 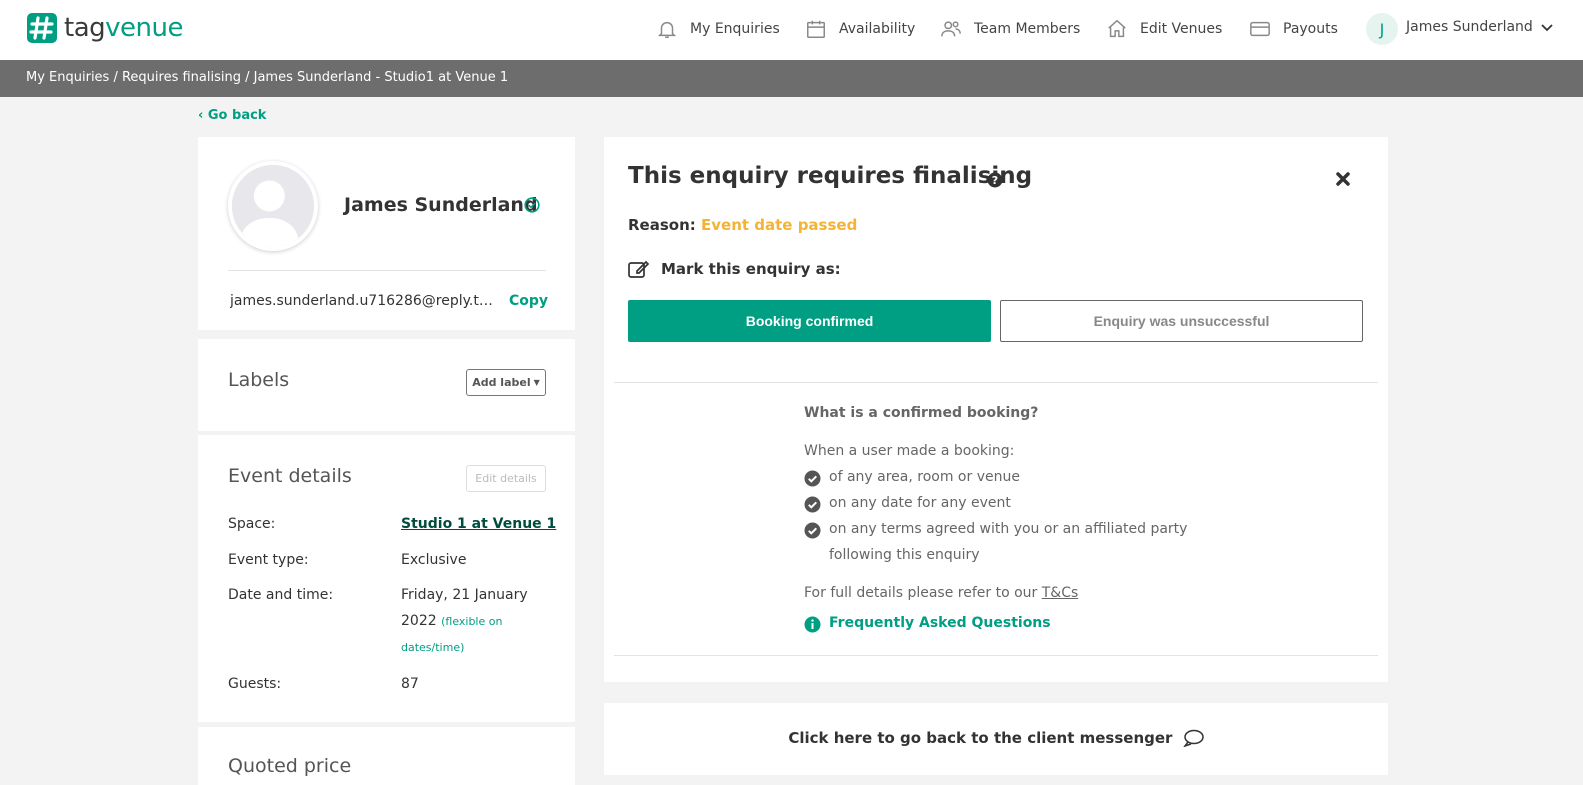 What do you see at coordinates (662, 225) in the screenshot?
I see `reason-label: Reason:` at bounding box center [662, 225].